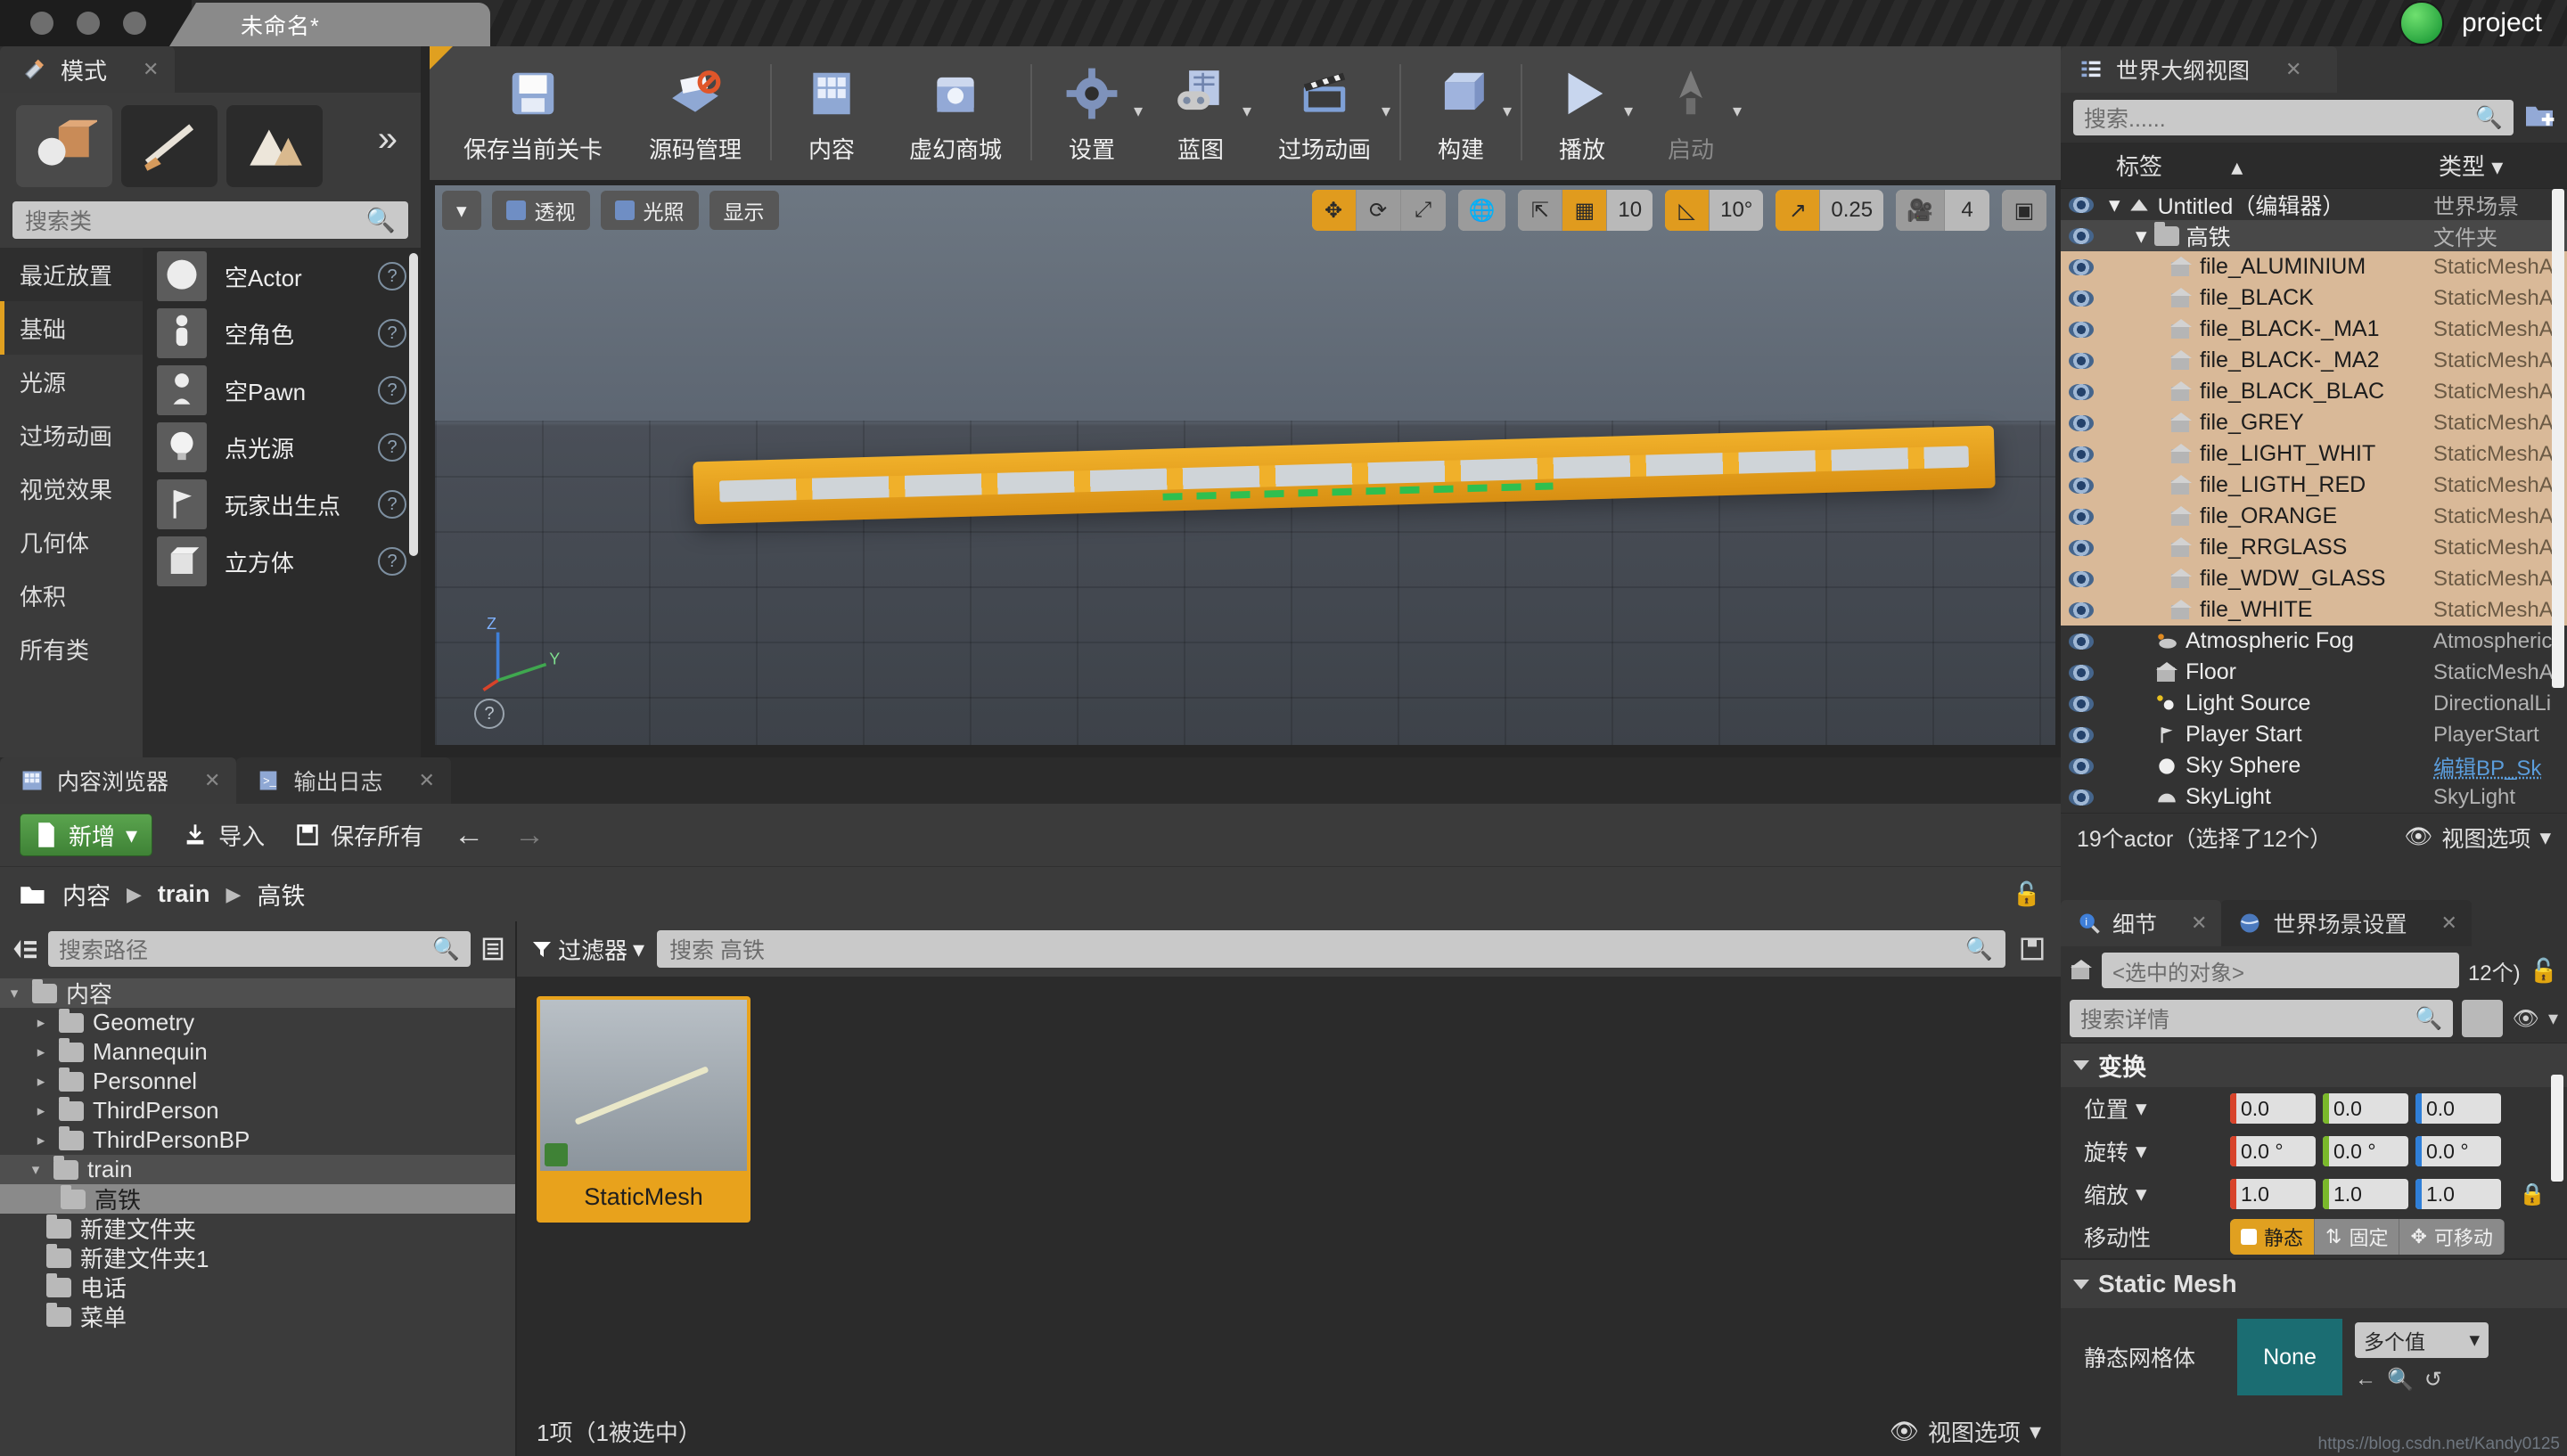 The width and height of the screenshot is (2567, 1456). Describe the element at coordinates (88, 70) in the screenshot. I see `tab-modes: 模式 ✕` at that location.